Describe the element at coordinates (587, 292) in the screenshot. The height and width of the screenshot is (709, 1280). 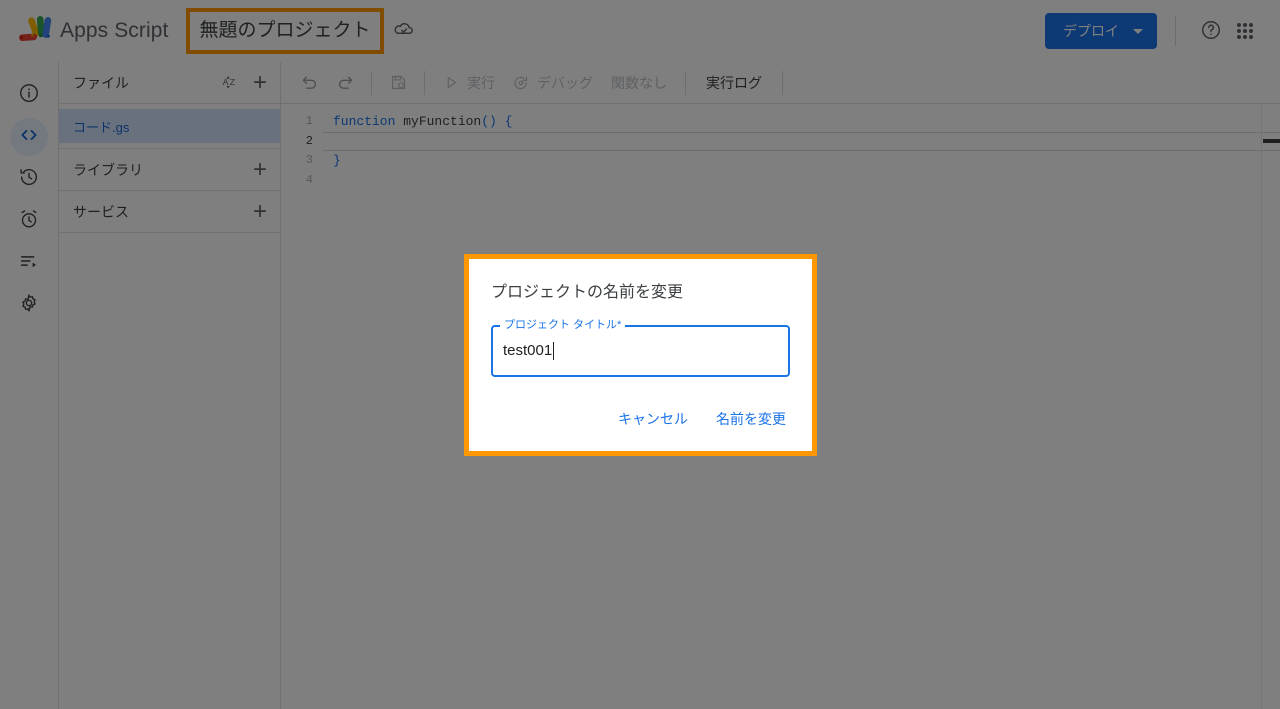
I see `dialog-title: プロジェクトの名前を変更` at that location.